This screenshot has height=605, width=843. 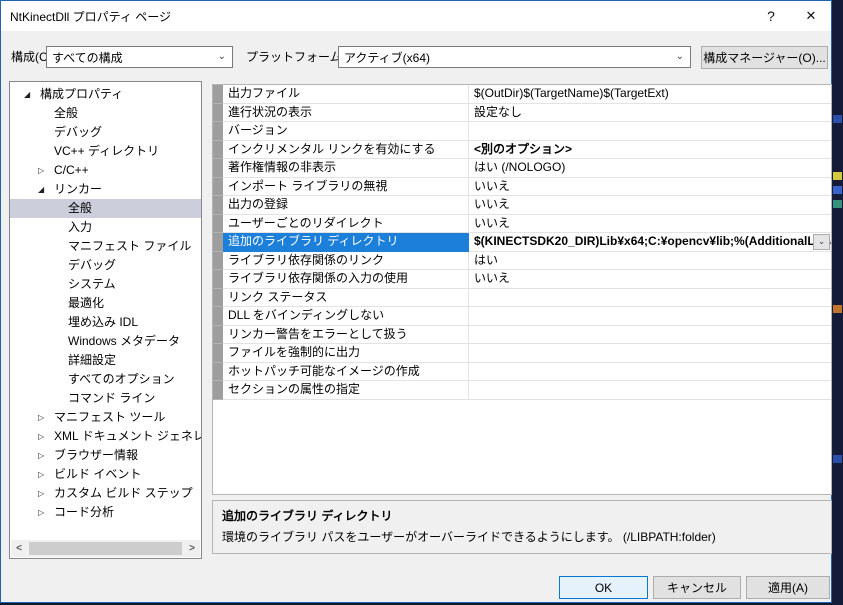 I want to click on scroll-right-icon: >, so click(x=192, y=548).